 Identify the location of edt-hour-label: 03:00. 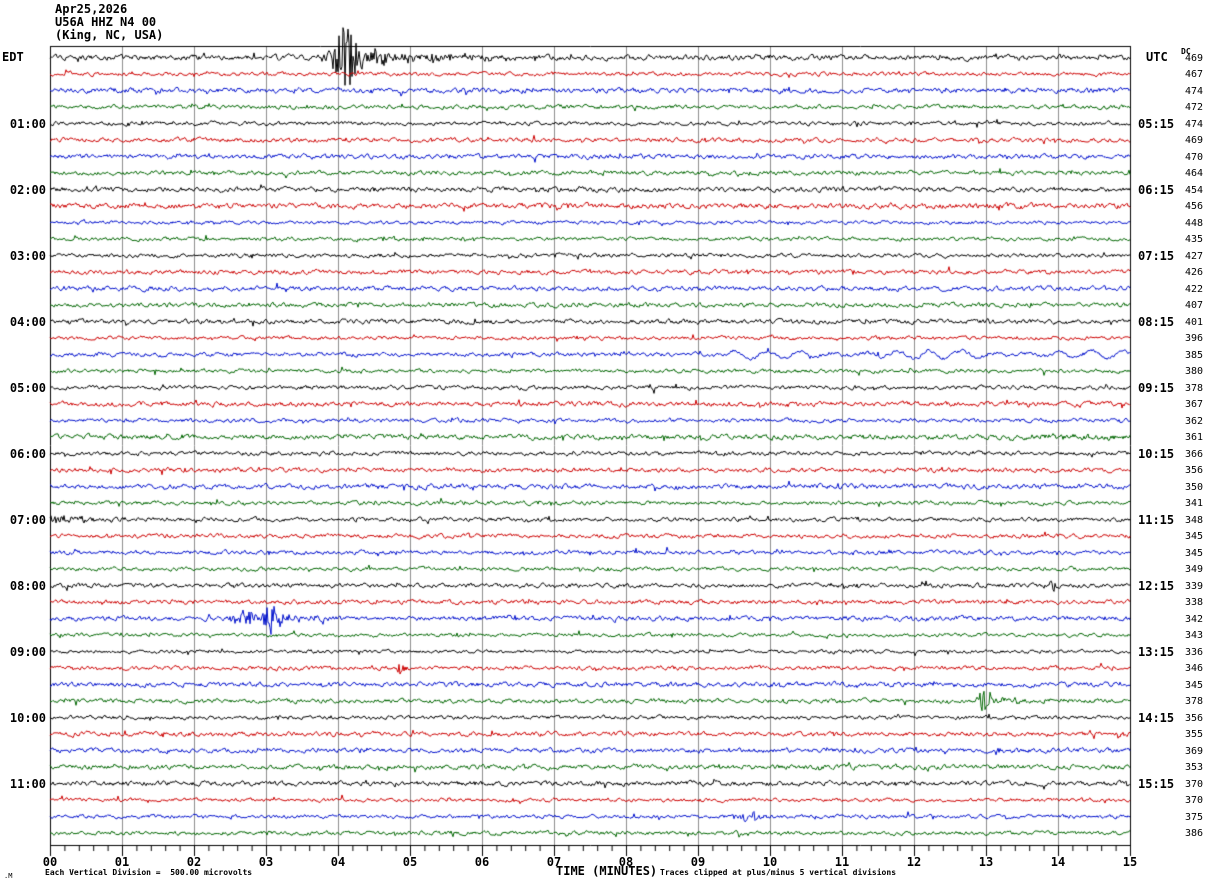
(27, 255).